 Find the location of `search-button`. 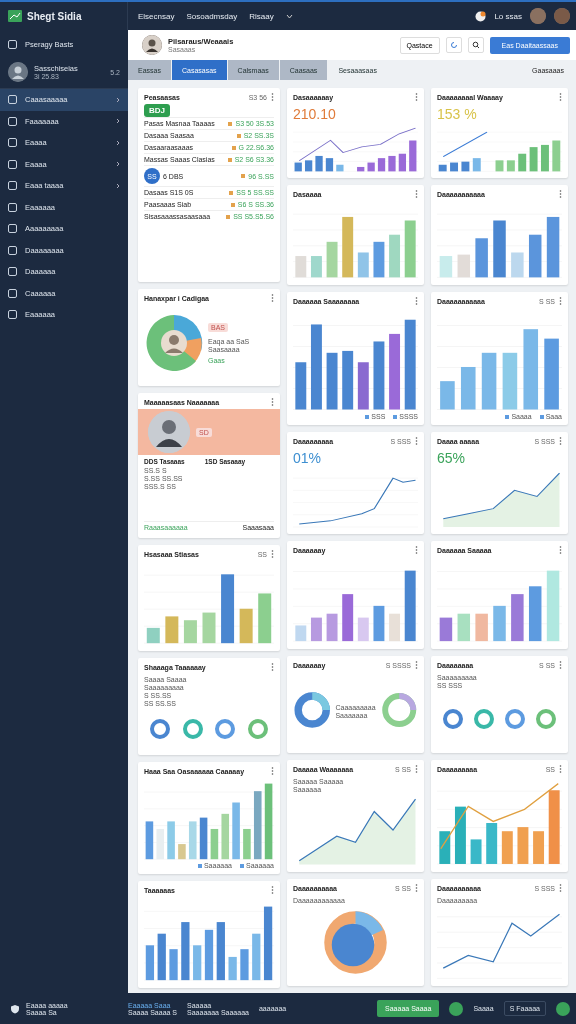

search-button is located at coordinates (475, 45).